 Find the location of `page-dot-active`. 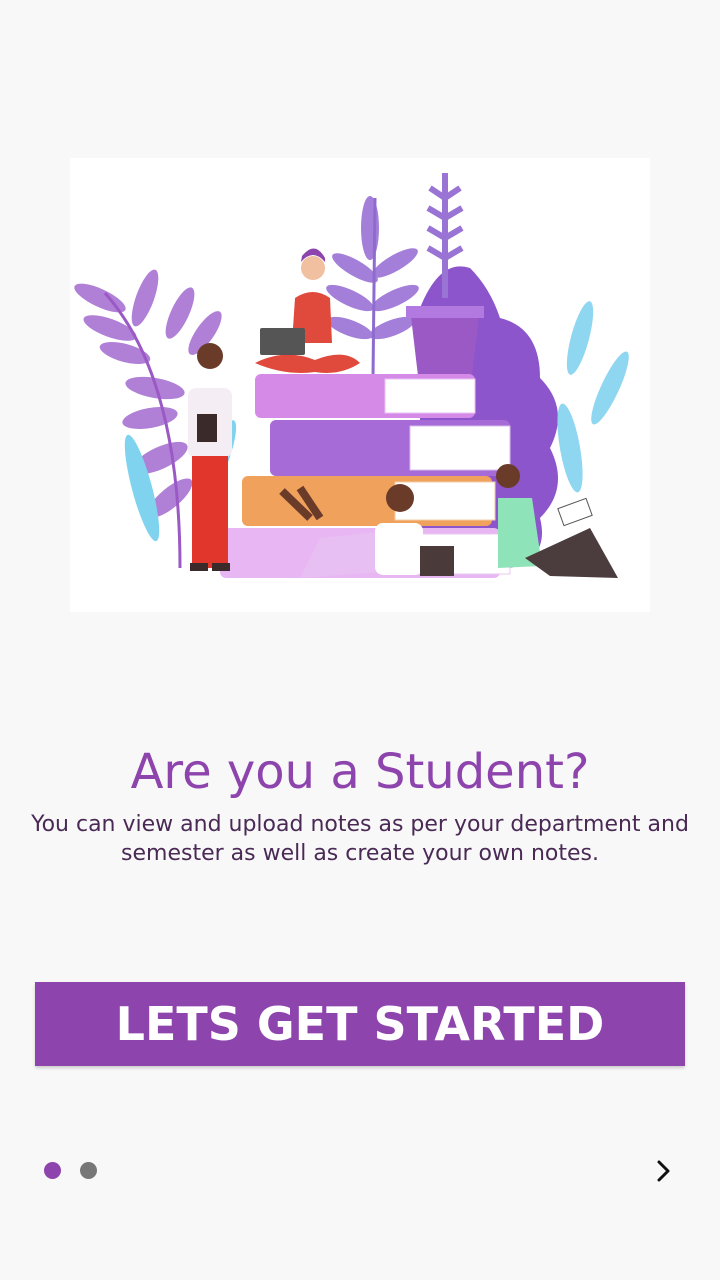

page-dot-active is located at coordinates (52, 1170).